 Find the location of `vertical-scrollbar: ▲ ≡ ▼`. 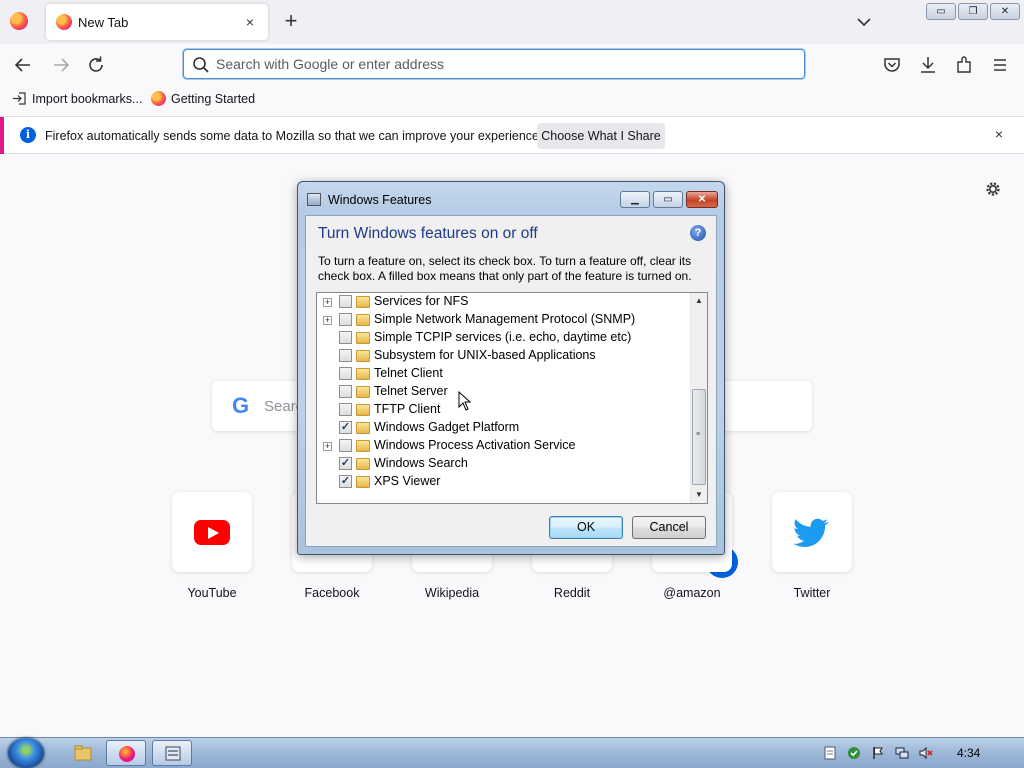

vertical-scrollbar: ▲ ≡ ▼ is located at coordinates (698, 398).